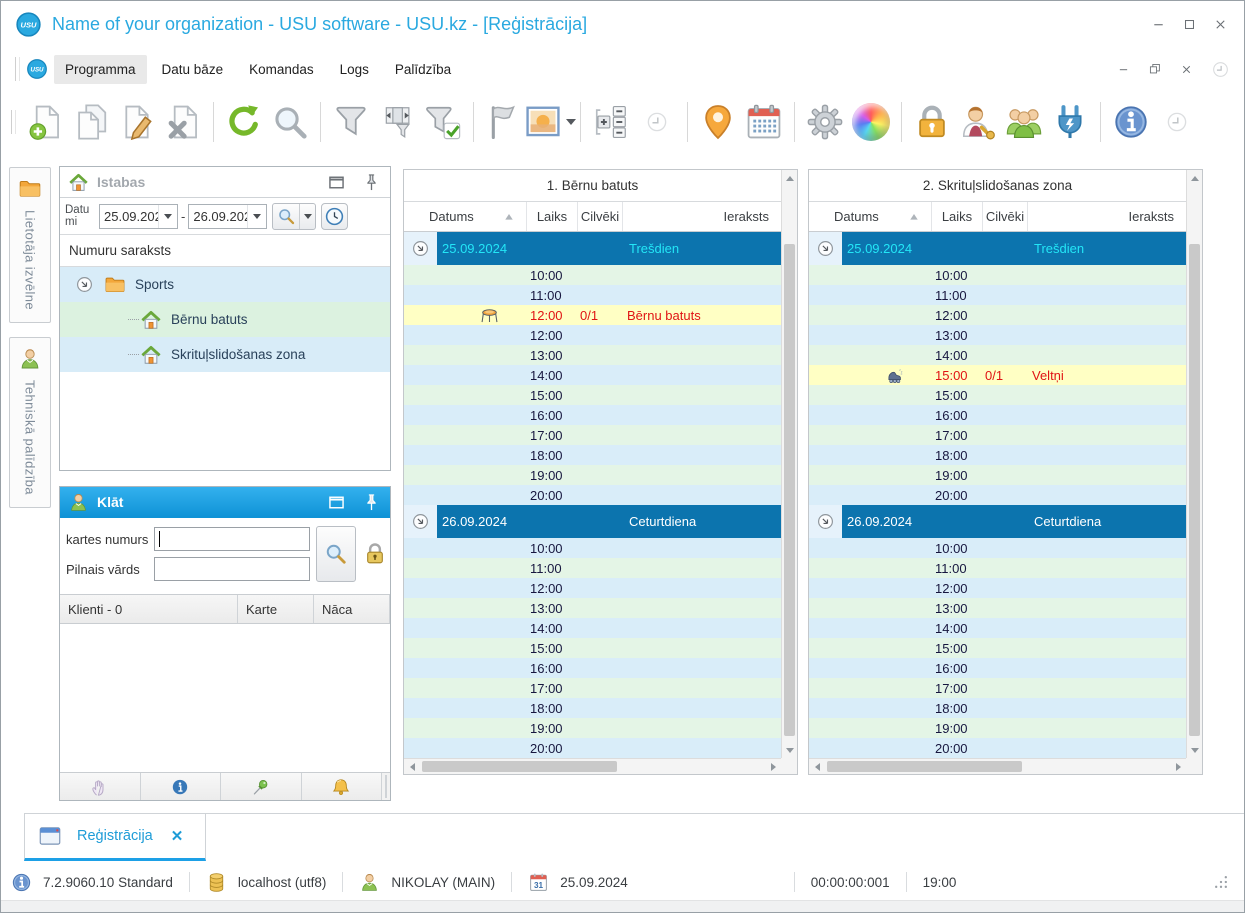  Describe the element at coordinates (336, 502) in the screenshot. I see `presence-maximize-icon` at that location.